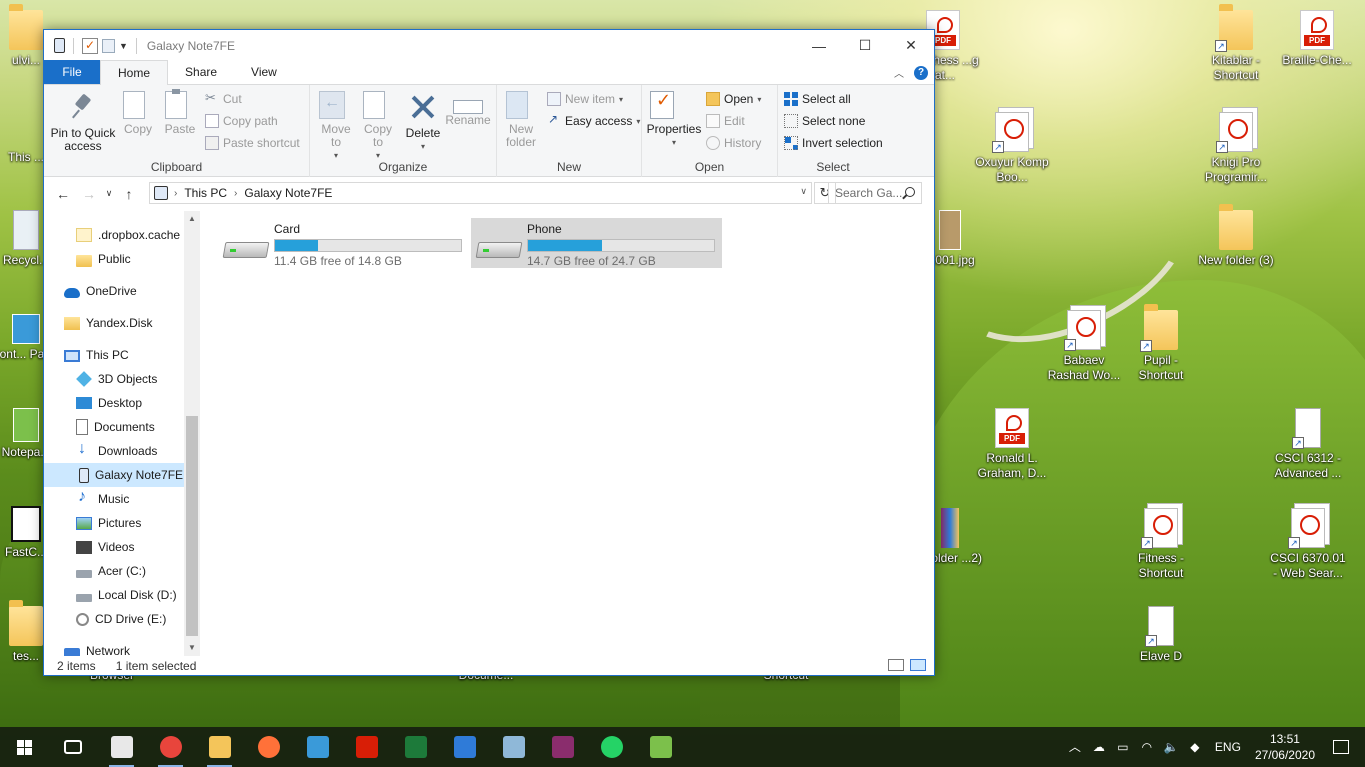 The width and height of the screenshot is (1365, 767). What do you see at coordinates (819, 45) in the screenshot?
I see `minimize-button: —` at bounding box center [819, 45].